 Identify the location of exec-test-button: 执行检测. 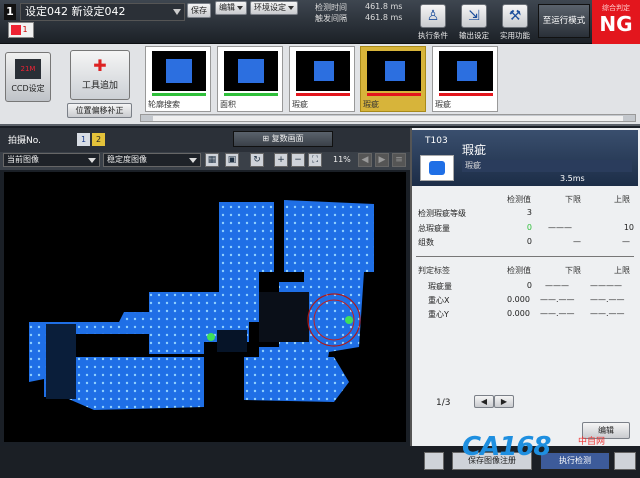
(575, 461).